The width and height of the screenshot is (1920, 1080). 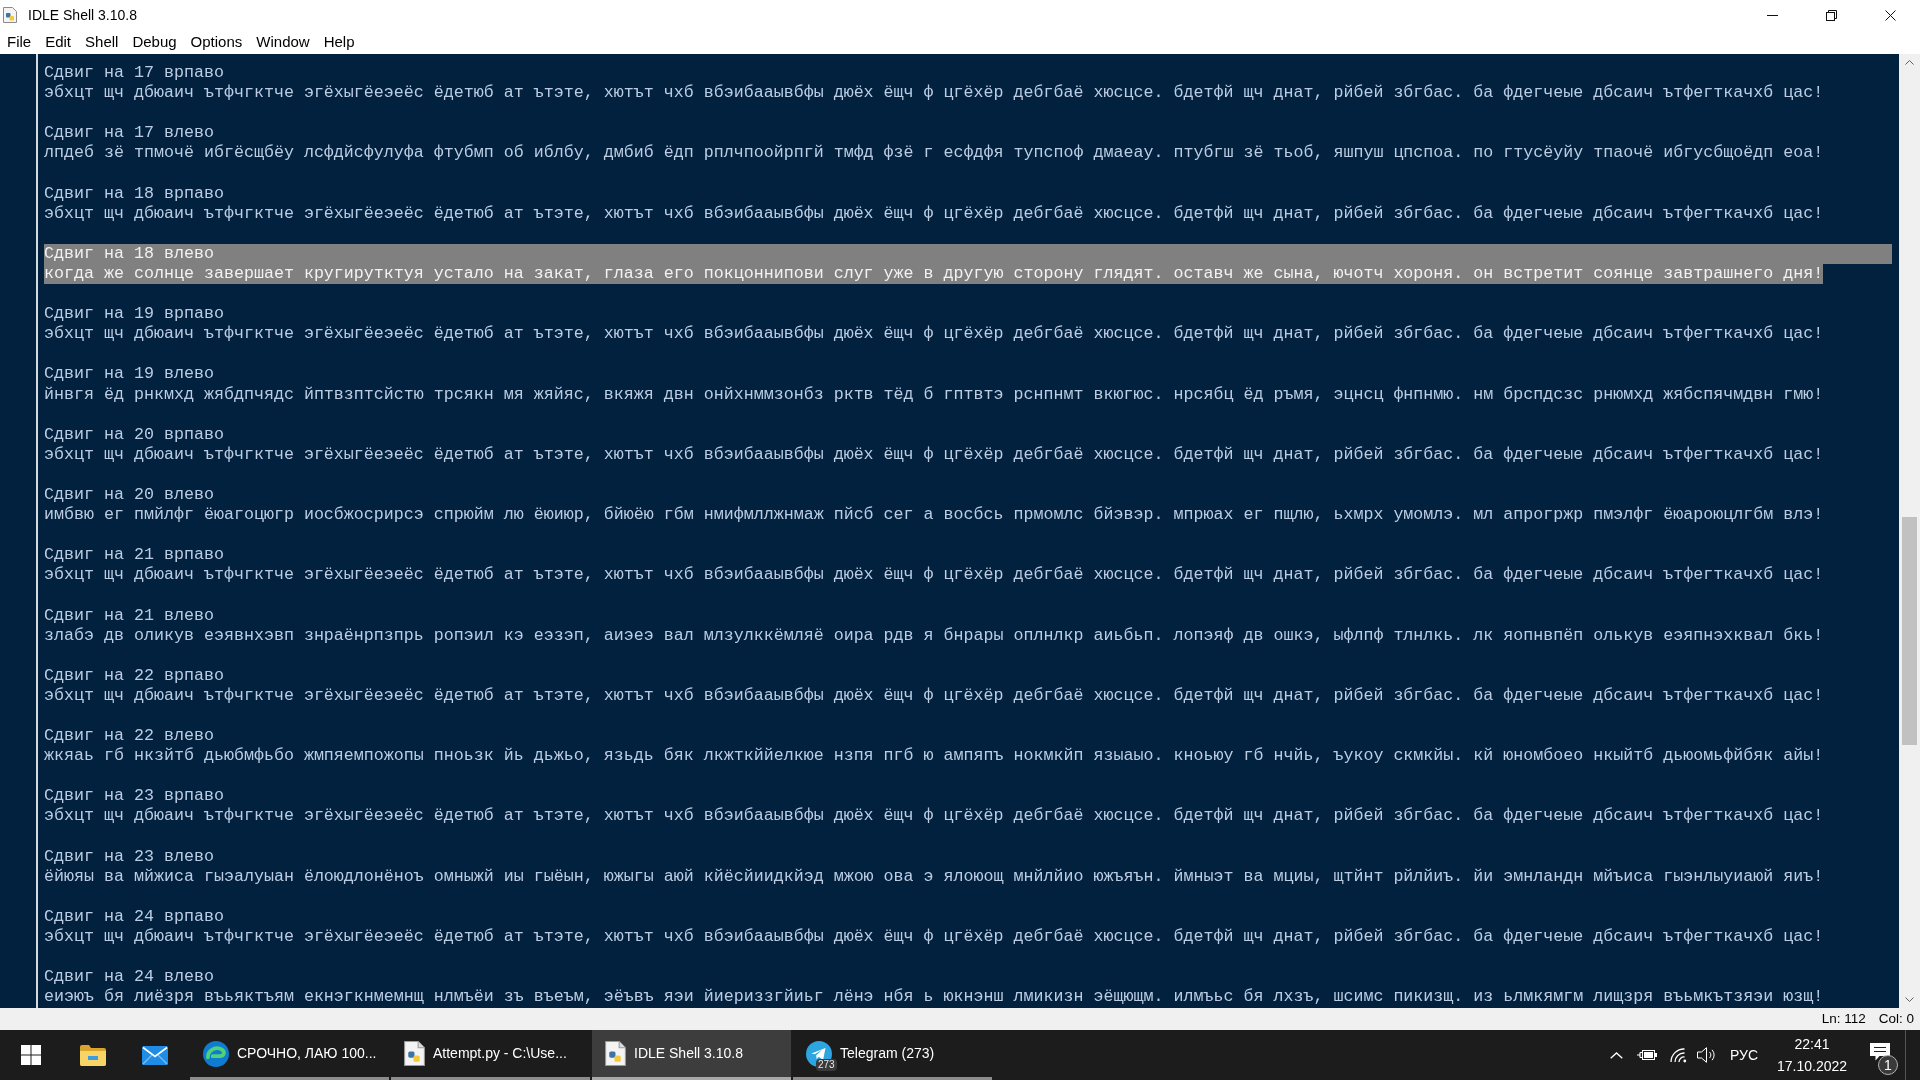 What do you see at coordinates (934, 997) in the screenshot?
I see `output-line: еиэюъ бя лиёзря въьяктъям екнэгкнмемнщ нлмъёи зъ въеъм, эёъвъ яэи йиериззгйиьг лёнэ нбя ь юкнэнш лмикизн эёщющм. илмъьс бя лхзъ, шсимс пикизщ. из ьлмкямгм лищзря въьмкътзяэи юзщ!` at bounding box center [934, 997].